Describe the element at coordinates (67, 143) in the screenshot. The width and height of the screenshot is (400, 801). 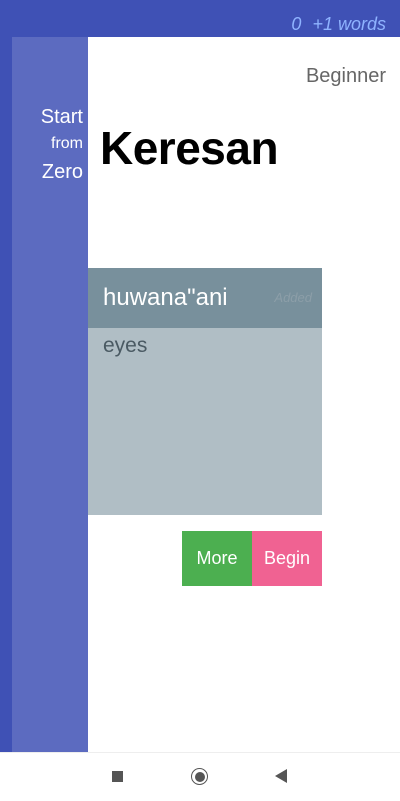
I see `sidebar-line-from: from` at that location.